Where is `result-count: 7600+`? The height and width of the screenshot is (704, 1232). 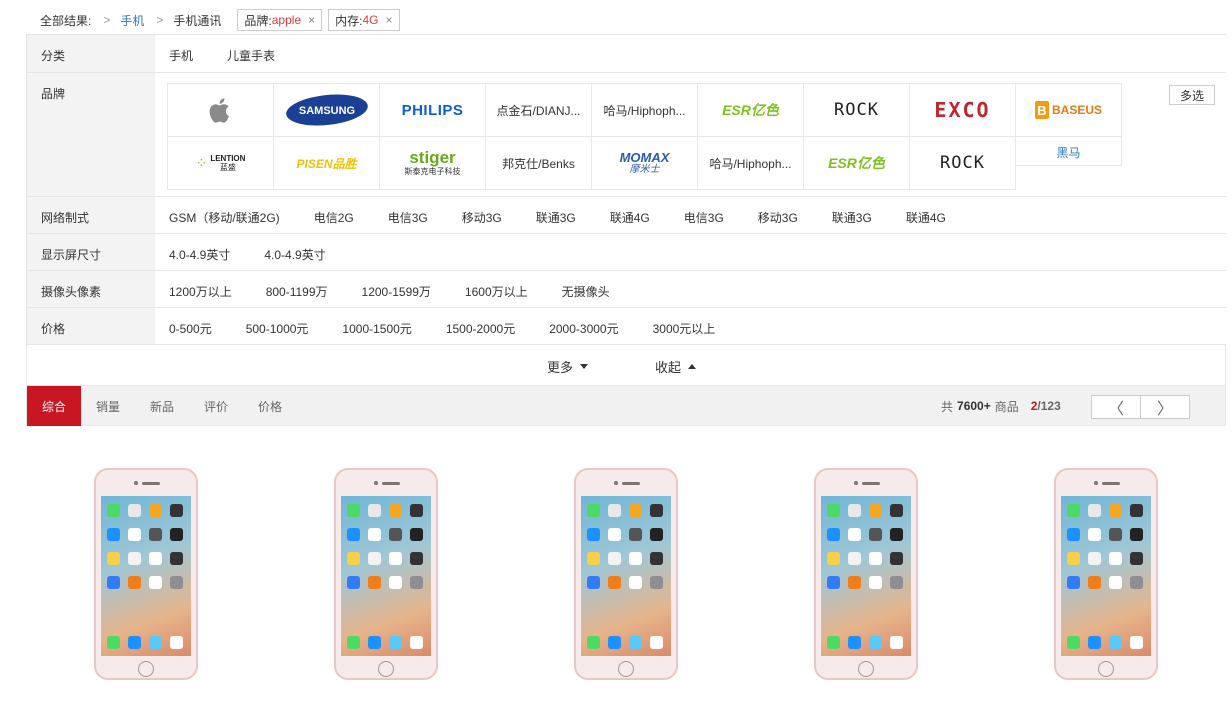
result-count: 7600+ is located at coordinates (974, 406).